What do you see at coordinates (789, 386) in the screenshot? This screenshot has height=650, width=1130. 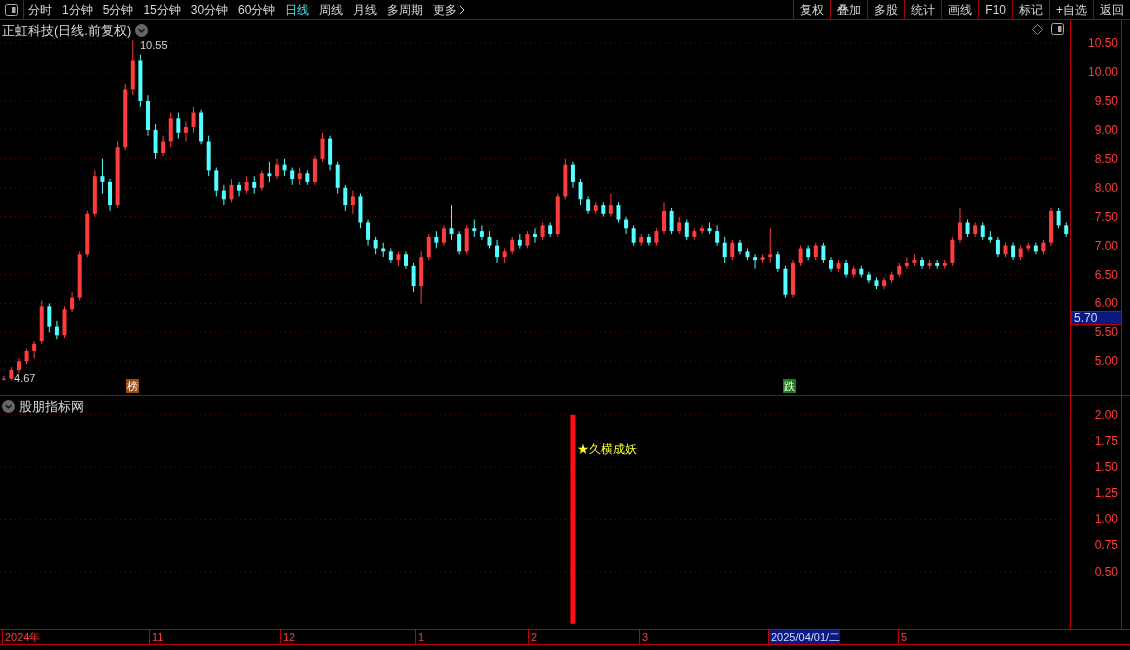 I see `event-marker: 跌` at bounding box center [789, 386].